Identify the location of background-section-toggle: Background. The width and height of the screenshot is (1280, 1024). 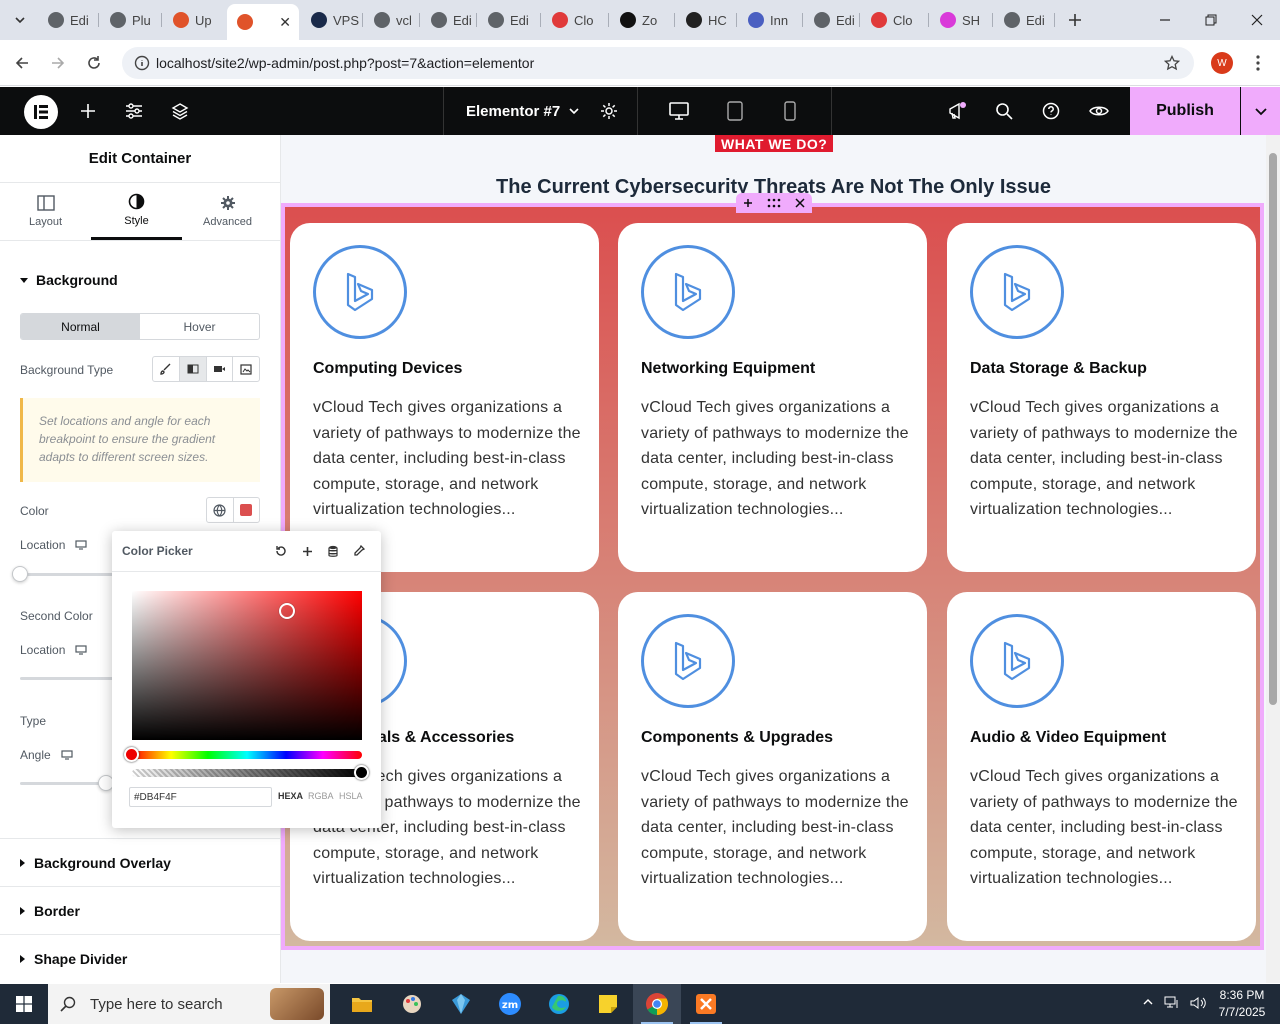
(69, 280).